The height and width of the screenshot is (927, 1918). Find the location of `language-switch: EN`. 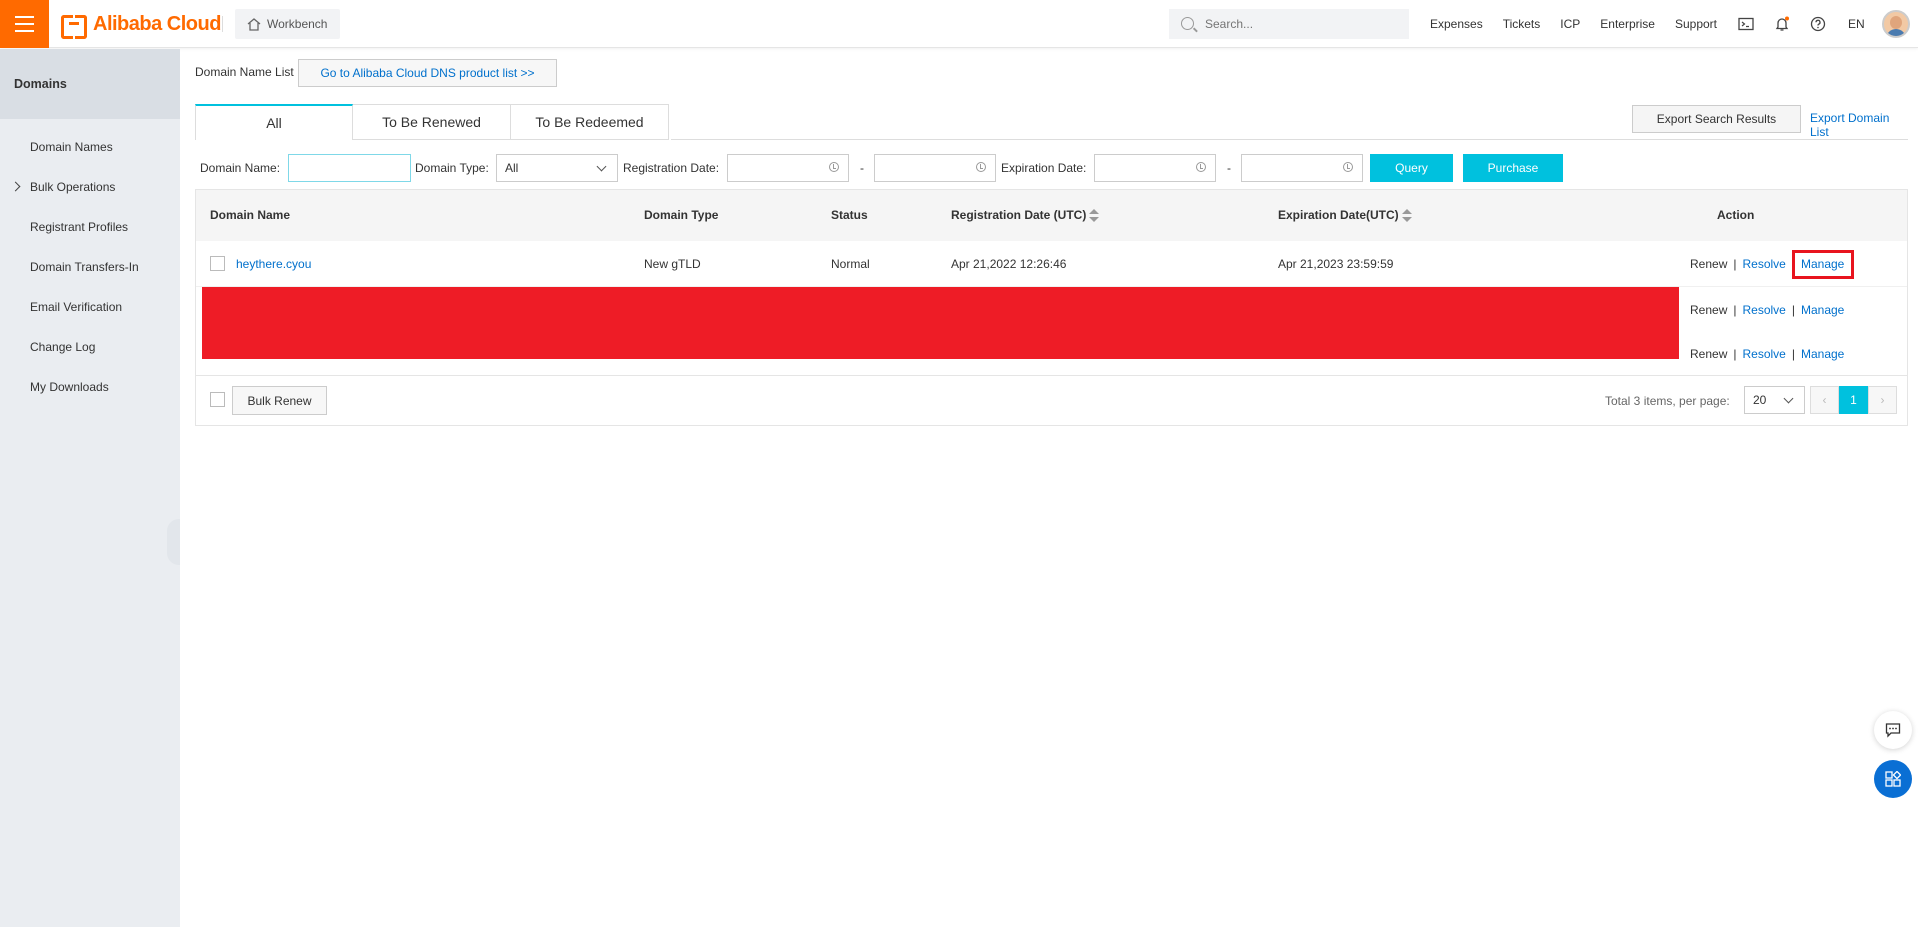

language-switch: EN is located at coordinates (1856, 24).